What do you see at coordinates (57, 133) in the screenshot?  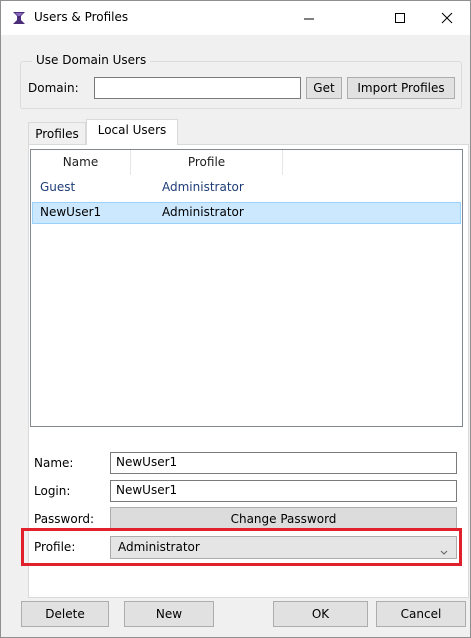 I see `tab-profiles: Profiles` at bounding box center [57, 133].